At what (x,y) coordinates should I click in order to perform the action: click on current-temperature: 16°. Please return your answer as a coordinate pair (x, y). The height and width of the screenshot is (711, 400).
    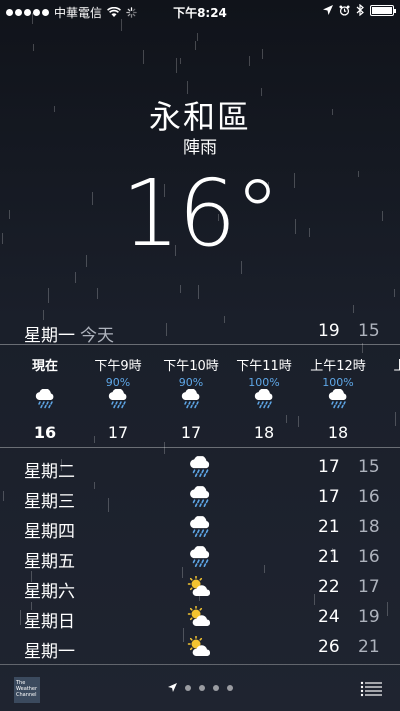
    Looking at the image, I should click on (200, 213).